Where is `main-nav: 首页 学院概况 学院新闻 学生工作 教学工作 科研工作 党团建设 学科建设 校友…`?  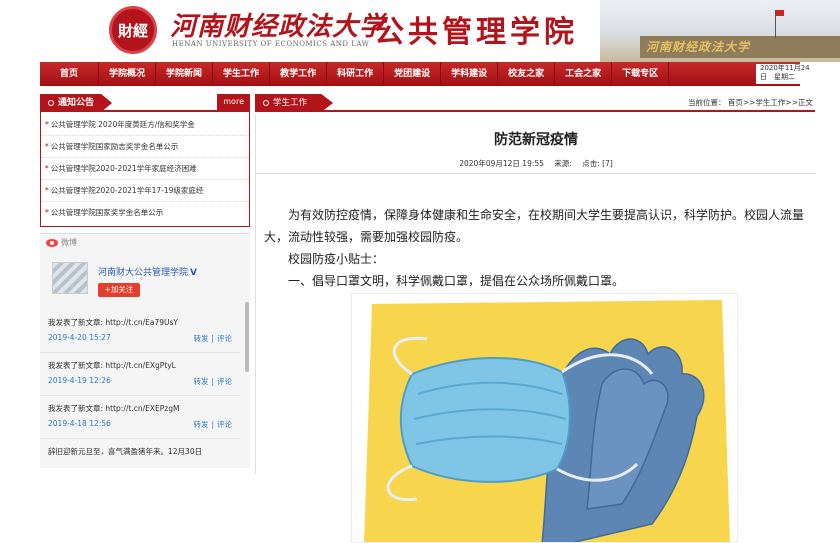
main-nav: 首页 学院概况 学院新闻 学生工作 教学工作 科研工作 党团建设 学科建设 校友… is located at coordinates (420, 74).